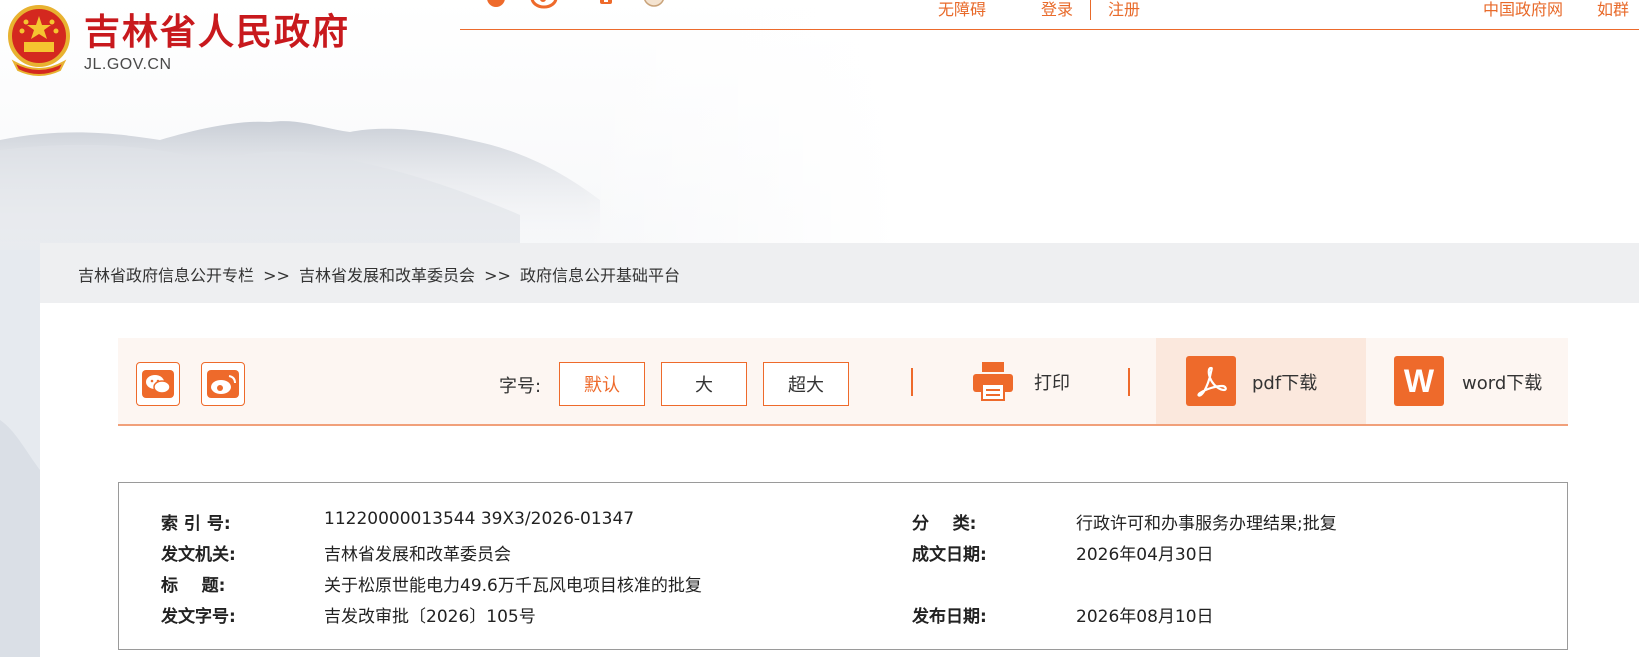 The height and width of the screenshot is (657, 1639). Describe the element at coordinates (39, 40) in the screenshot. I see `national-emblem-icon` at that location.